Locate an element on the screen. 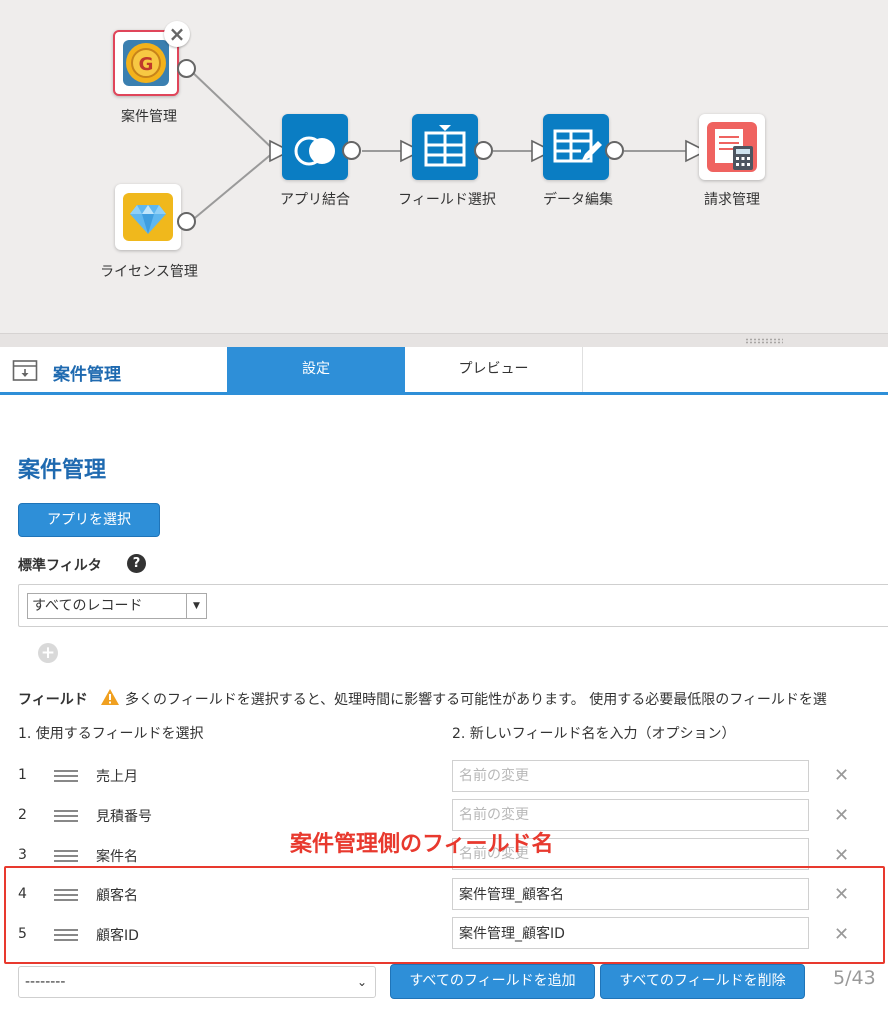 The image size is (888, 1024). dropdown-arrow-icon: ▼ is located at coordinates (196, 606).